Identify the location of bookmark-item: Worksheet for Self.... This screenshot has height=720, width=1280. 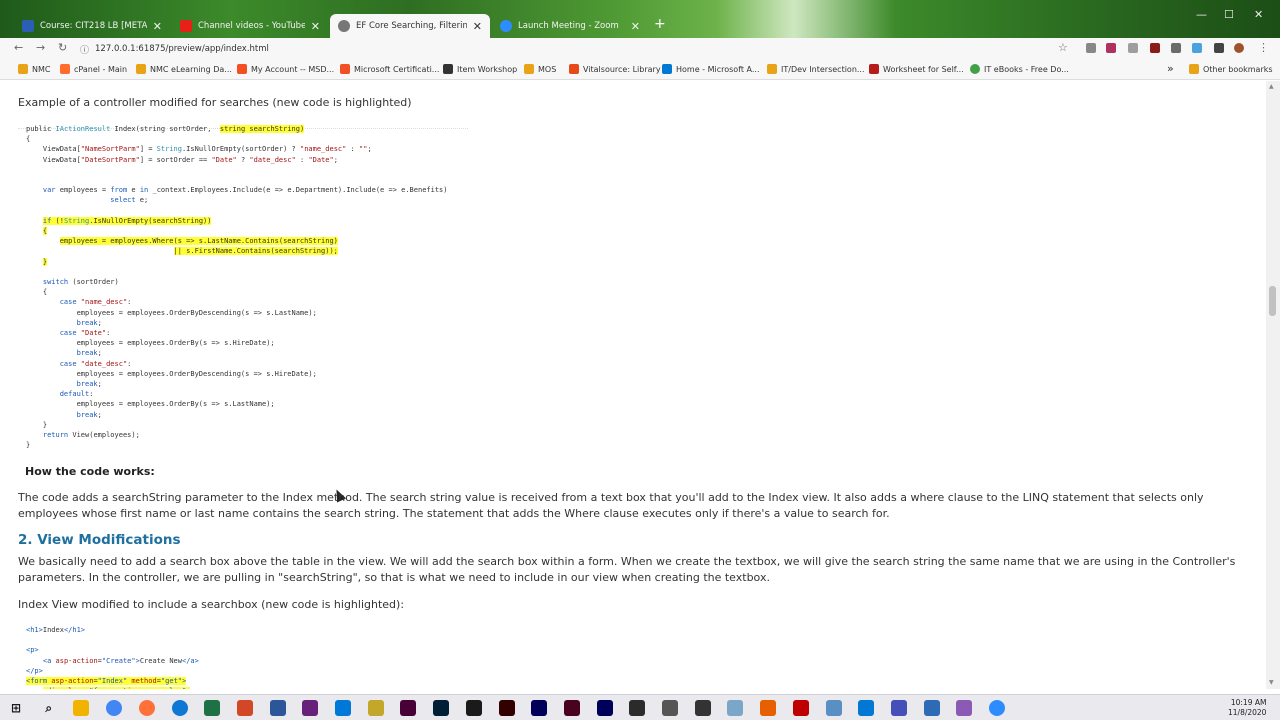
(916, 69).